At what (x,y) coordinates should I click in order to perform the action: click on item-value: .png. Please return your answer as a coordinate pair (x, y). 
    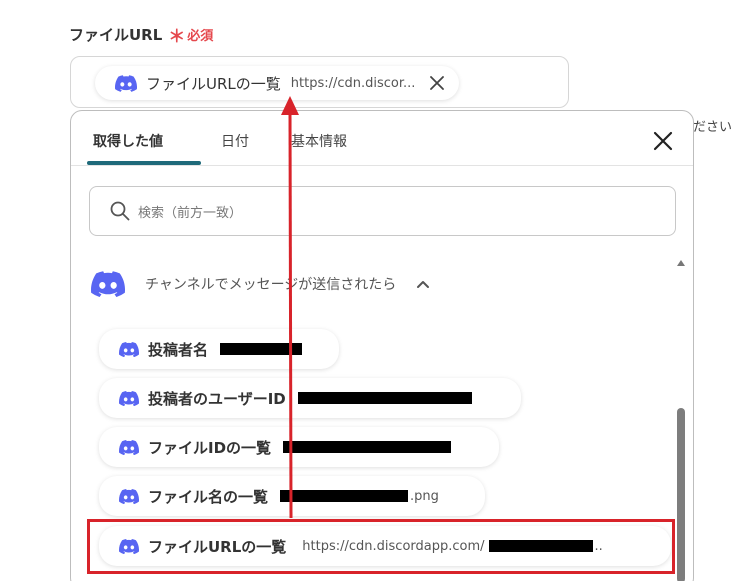
    Looking at the image, I should click on (424, 496).